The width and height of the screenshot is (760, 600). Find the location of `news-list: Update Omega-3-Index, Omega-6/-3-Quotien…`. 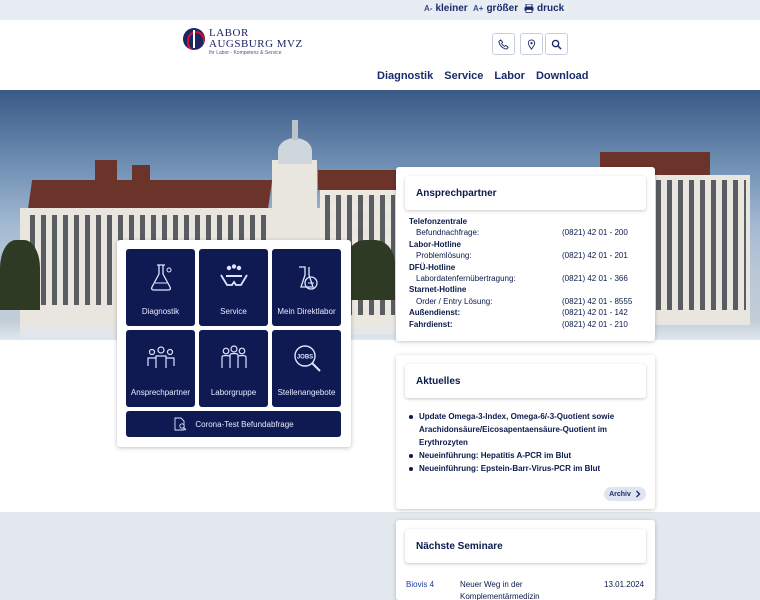

news-list: Update Omega-3-Index, Omega-6/-3-Quotien… is located at coordinates (525, 442).